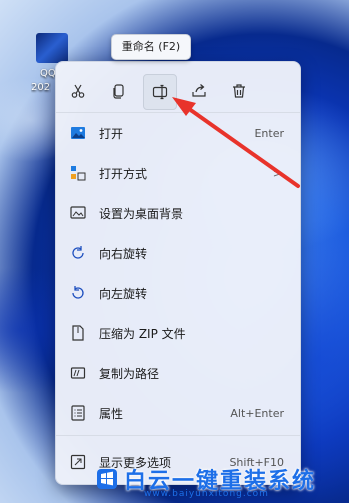 The image size is (349, 503). Describe the element at coordinates (257, 413) in the screenshot. I see `menu-item-shortcut: Alt+Enter` at that location.